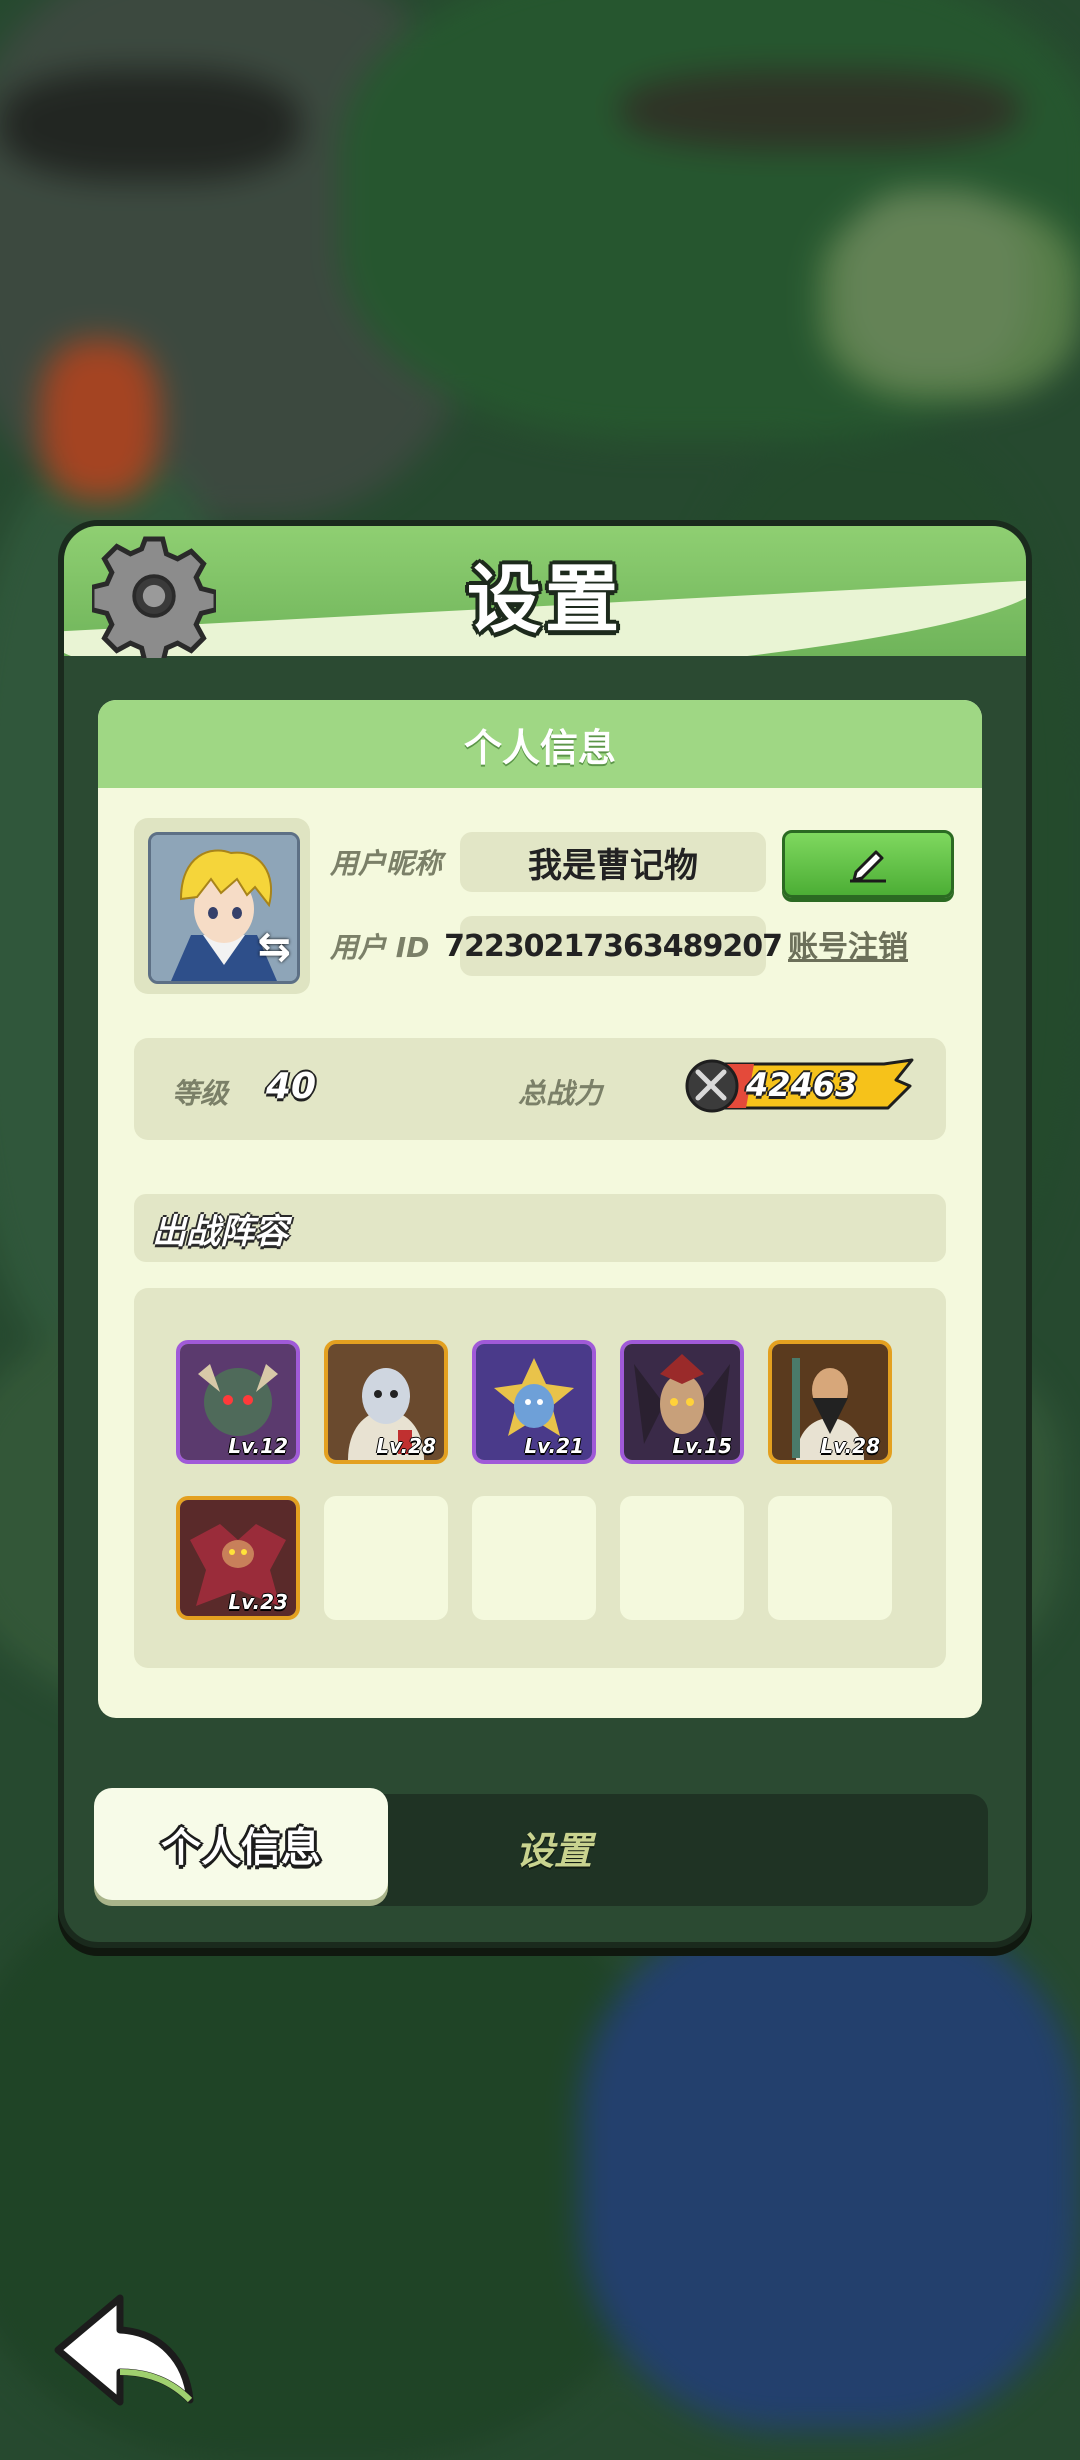 The image size is (1080, 2460). I want to click on tab-settings: 设置, so click(554, 1847).